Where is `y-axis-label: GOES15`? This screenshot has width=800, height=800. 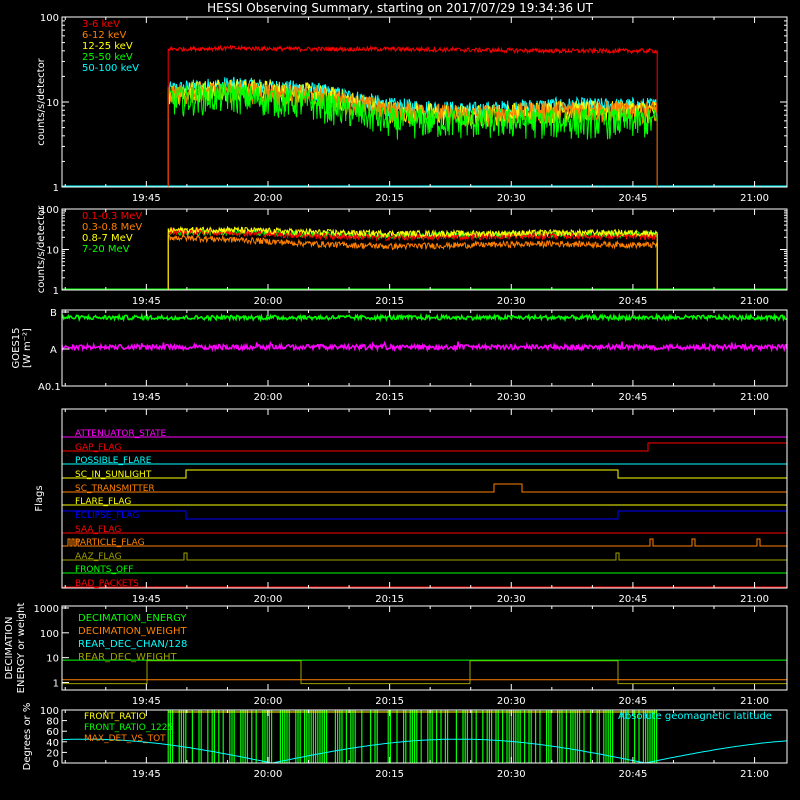
y-axis-label: GOES15 is located at coordinates (16, 347).